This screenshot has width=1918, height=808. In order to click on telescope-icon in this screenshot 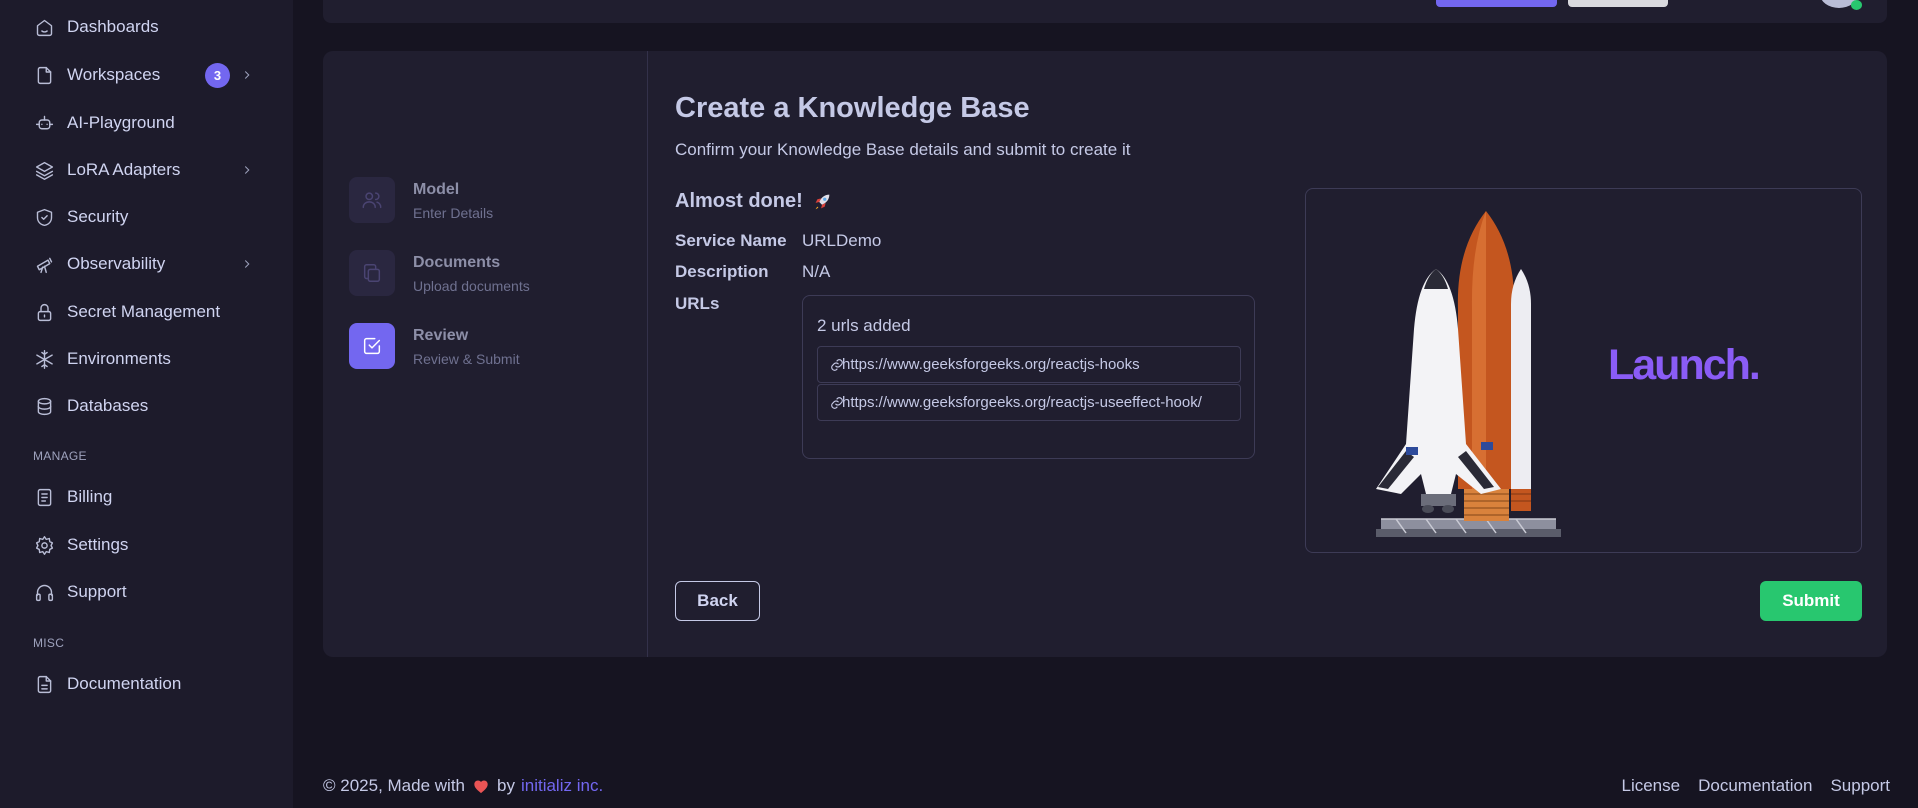, I will do `click(44, 264)`.